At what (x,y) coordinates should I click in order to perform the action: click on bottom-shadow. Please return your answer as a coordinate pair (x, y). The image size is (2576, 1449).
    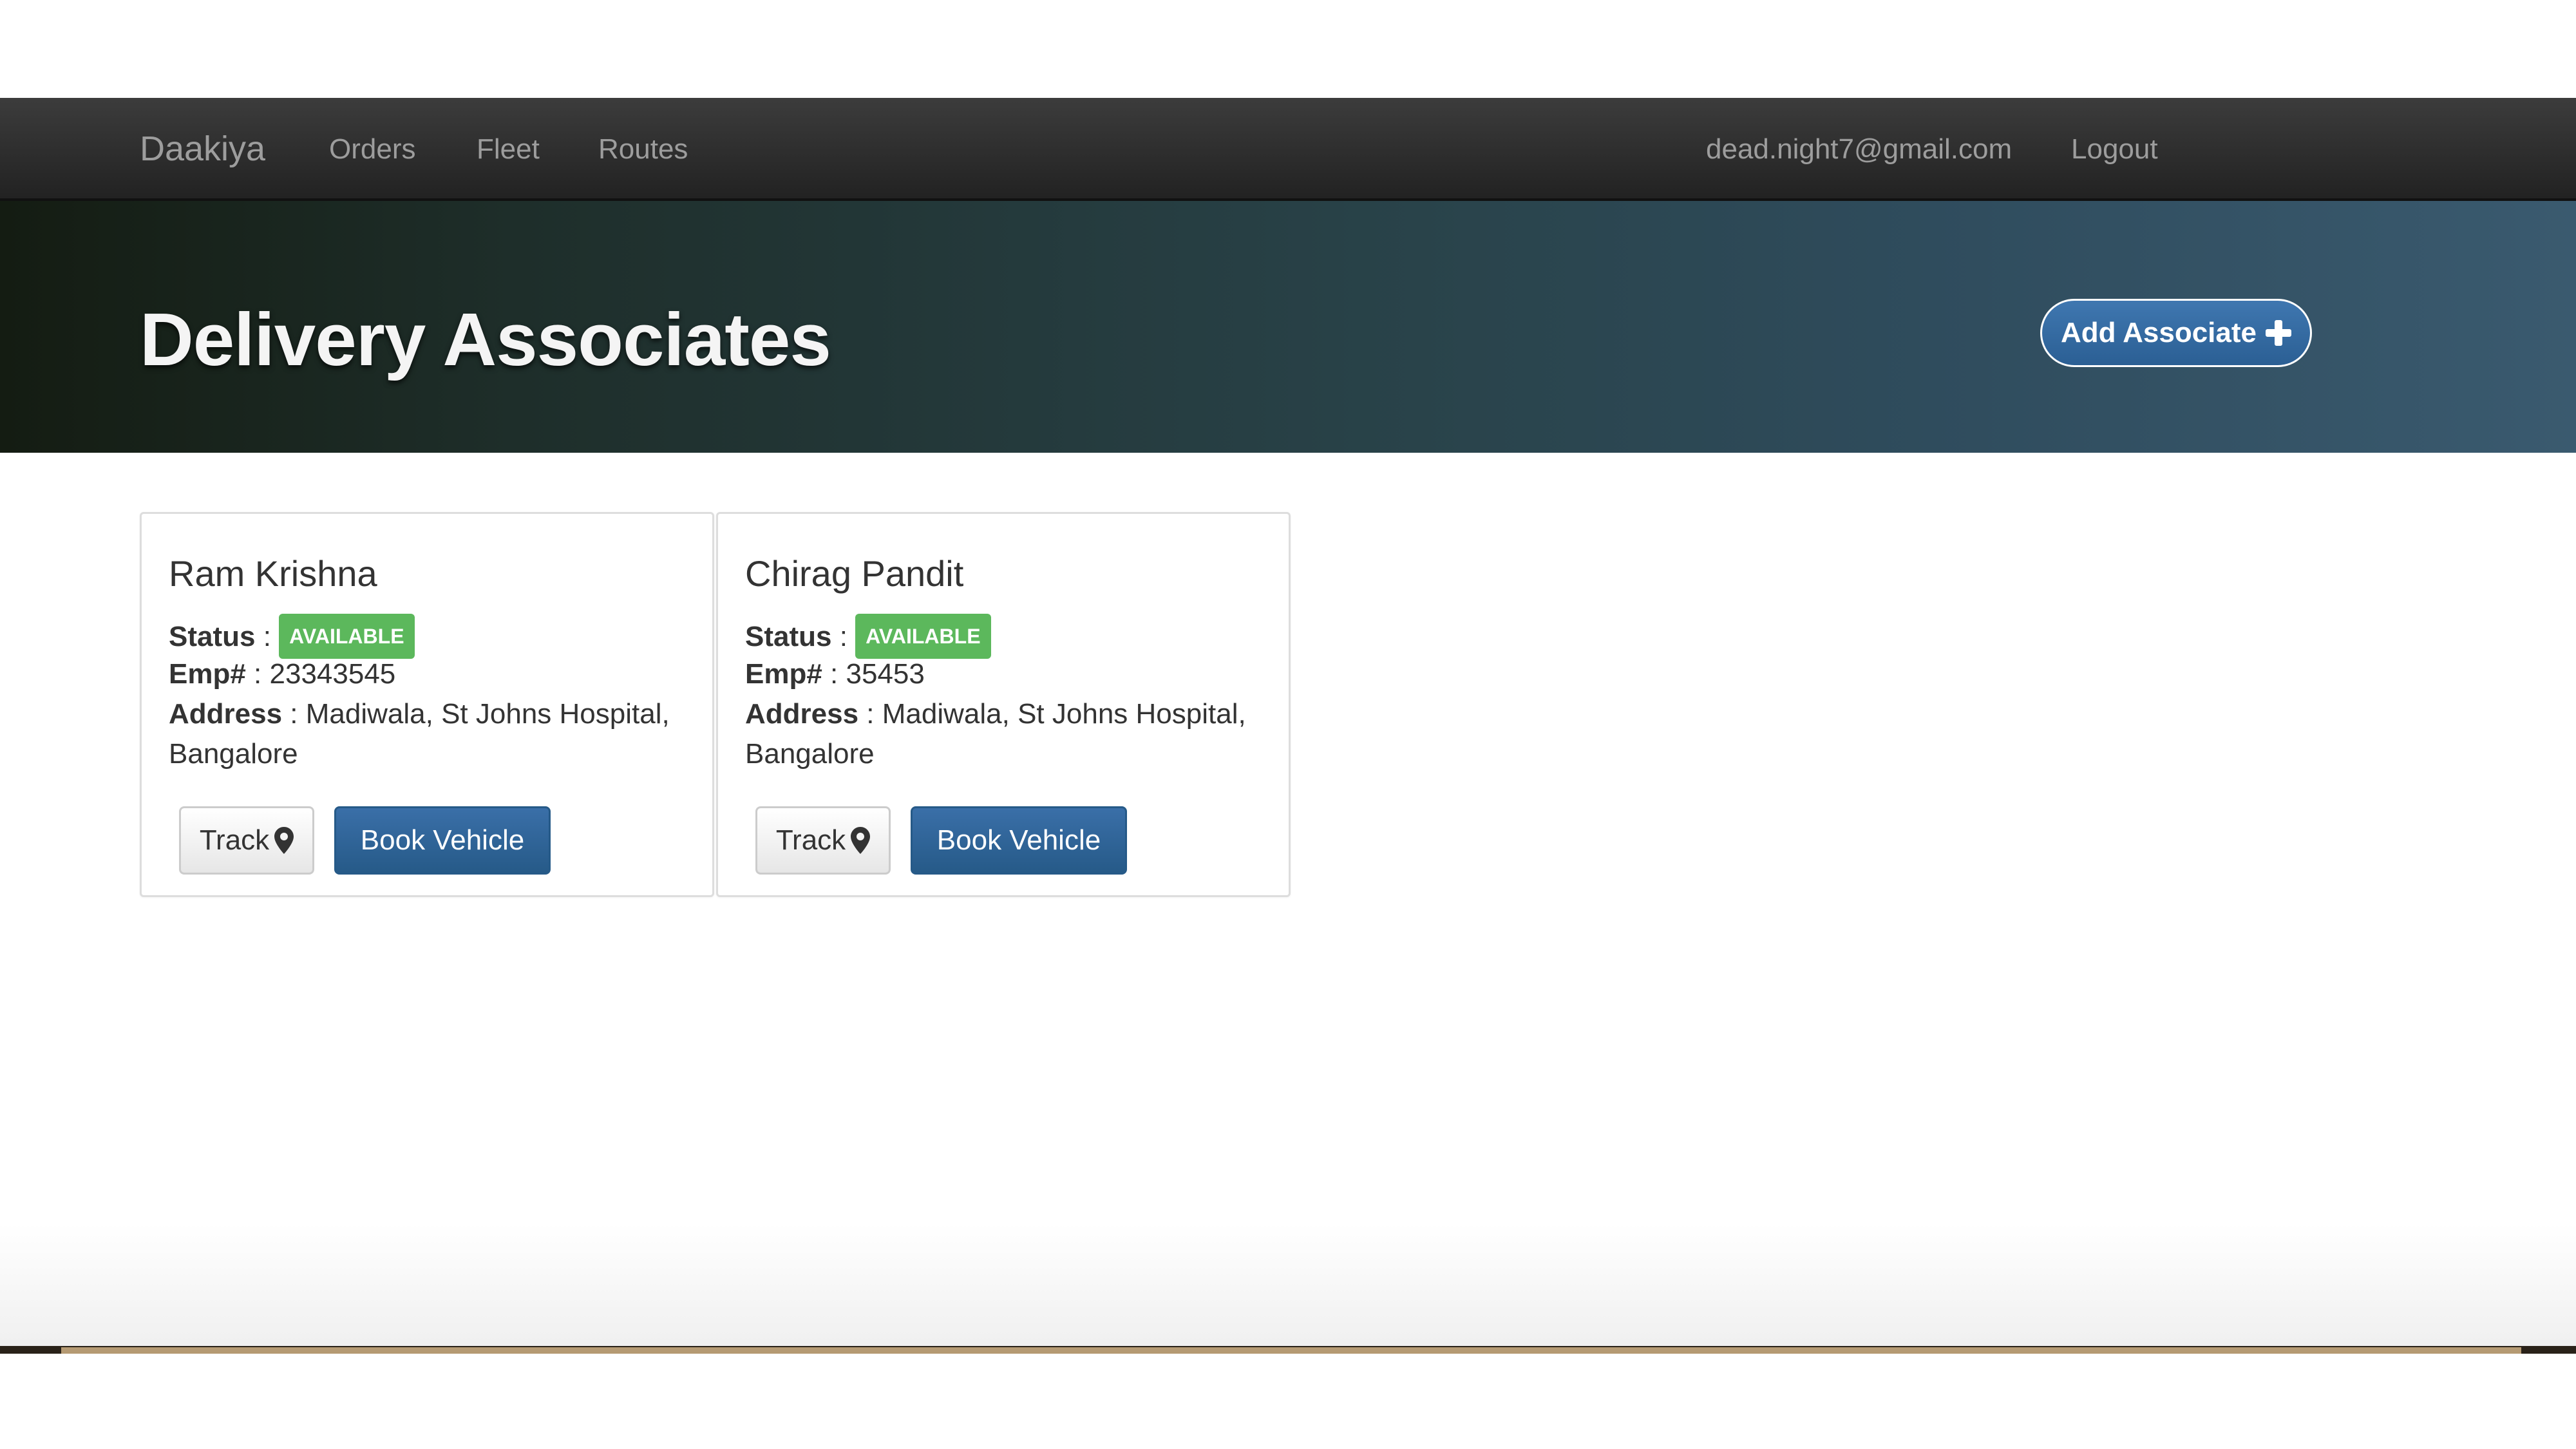
    Looking at the image, I should click on (1288, 1285).